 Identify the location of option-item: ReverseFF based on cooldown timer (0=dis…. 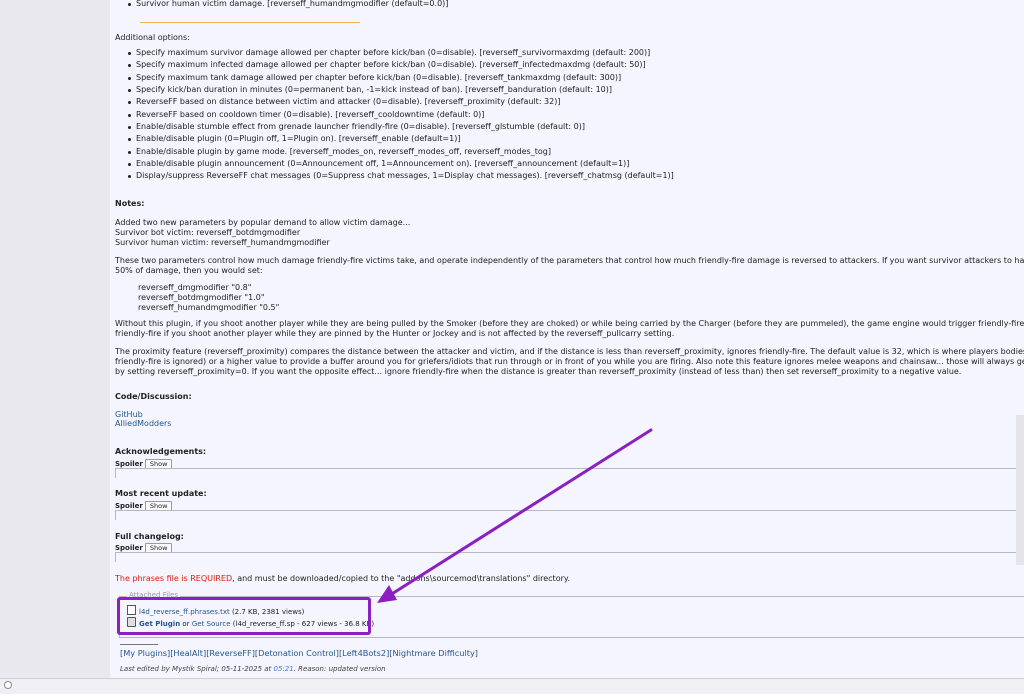
(400, 115).